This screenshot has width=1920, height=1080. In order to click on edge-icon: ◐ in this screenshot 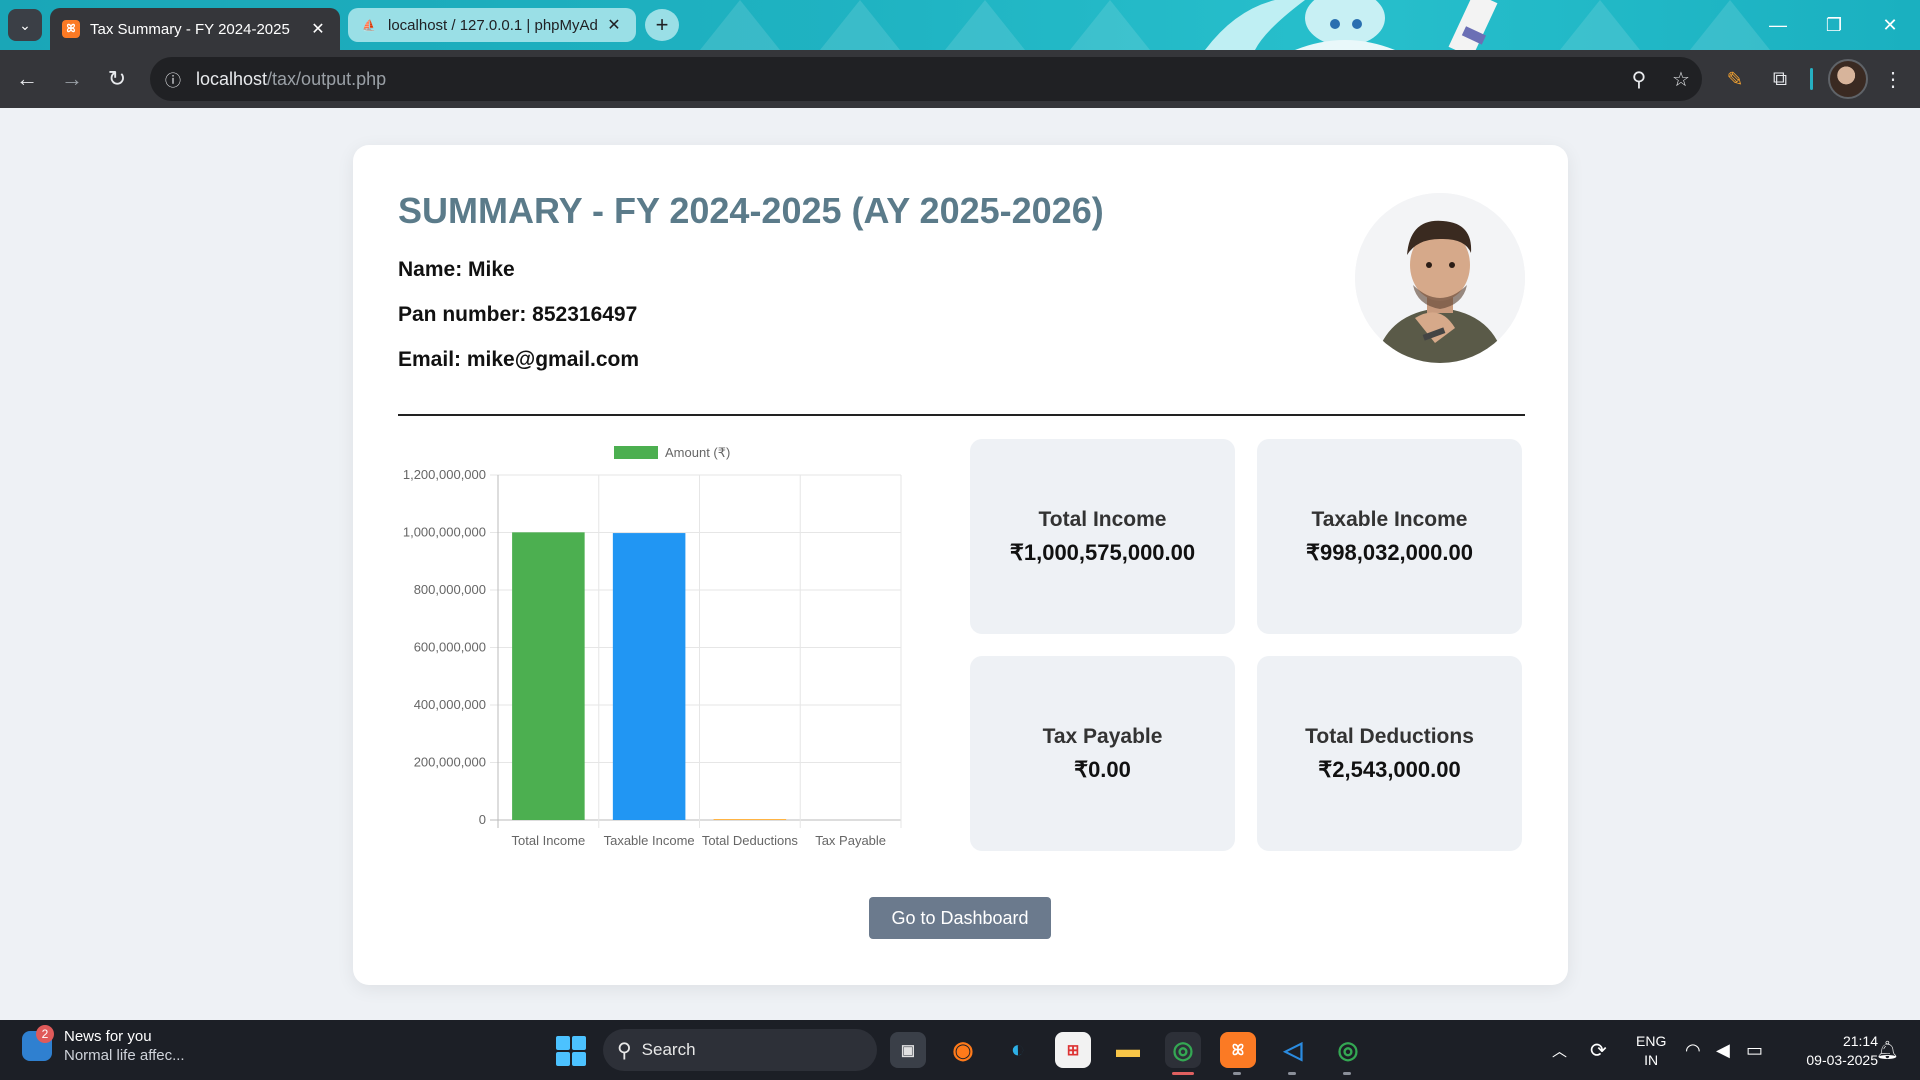, I will do `click(1018, 1050)`.